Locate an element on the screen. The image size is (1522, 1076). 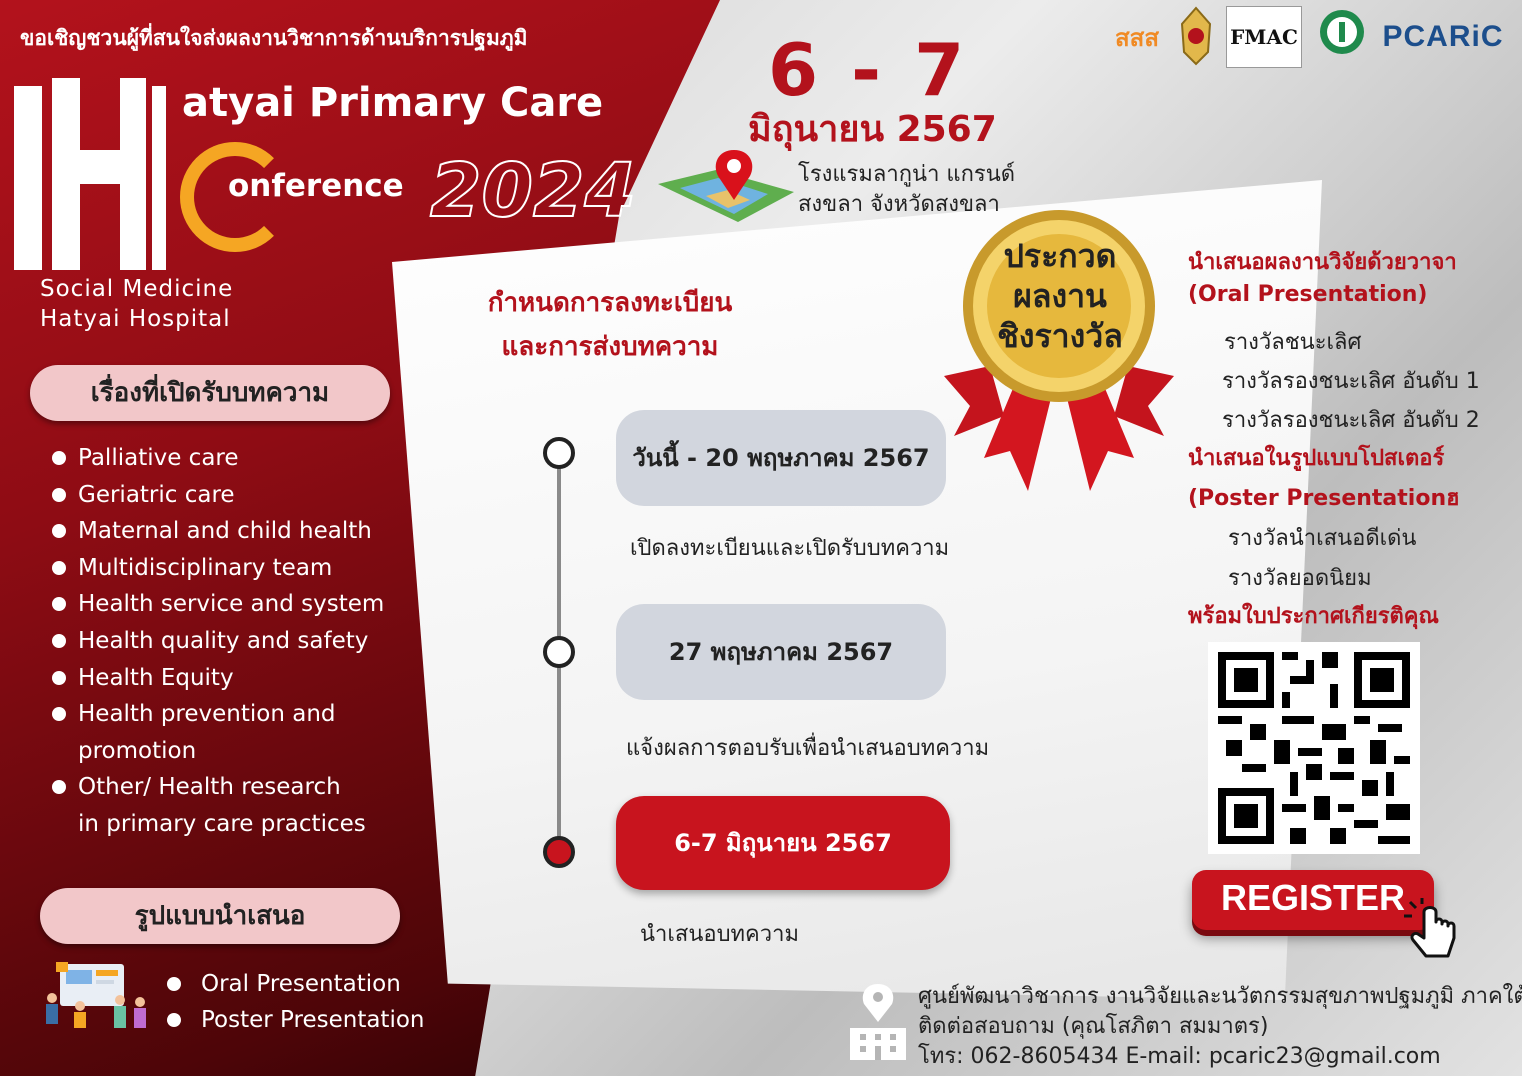
medal-line1: ประกวด is located at coordinates (1060, 256).